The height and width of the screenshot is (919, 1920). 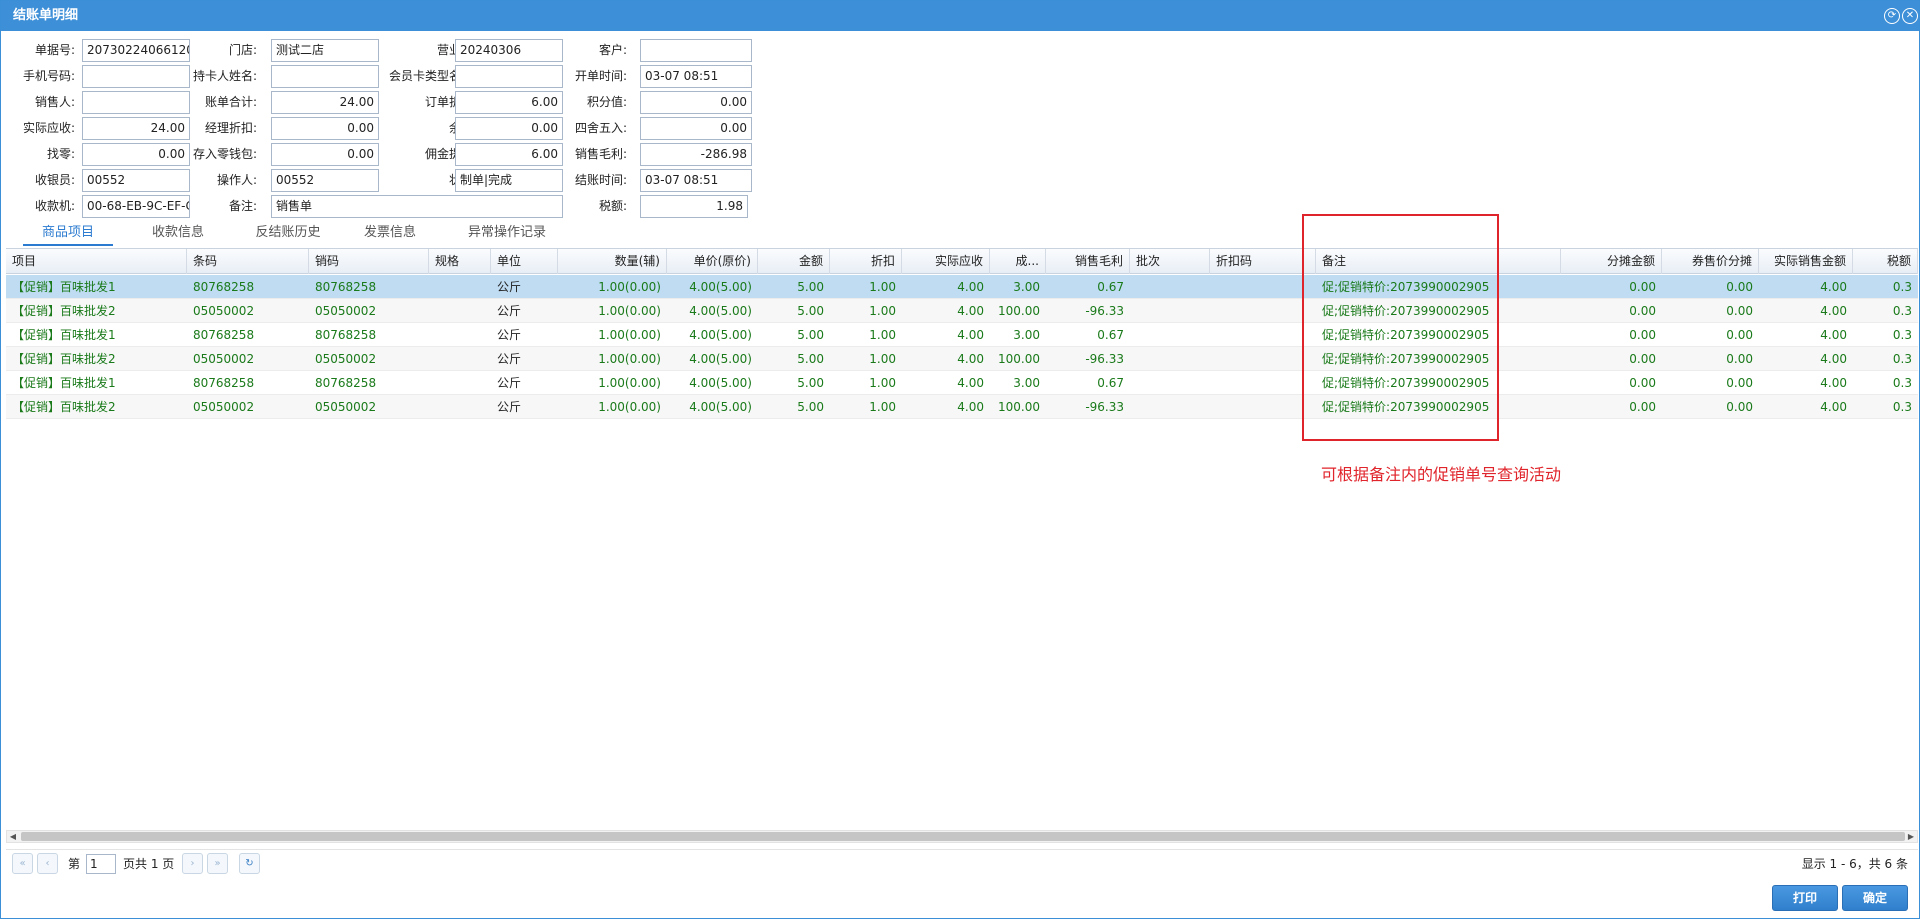 I want to click on form-field: 制单|完成, so click(x=509, y=180).